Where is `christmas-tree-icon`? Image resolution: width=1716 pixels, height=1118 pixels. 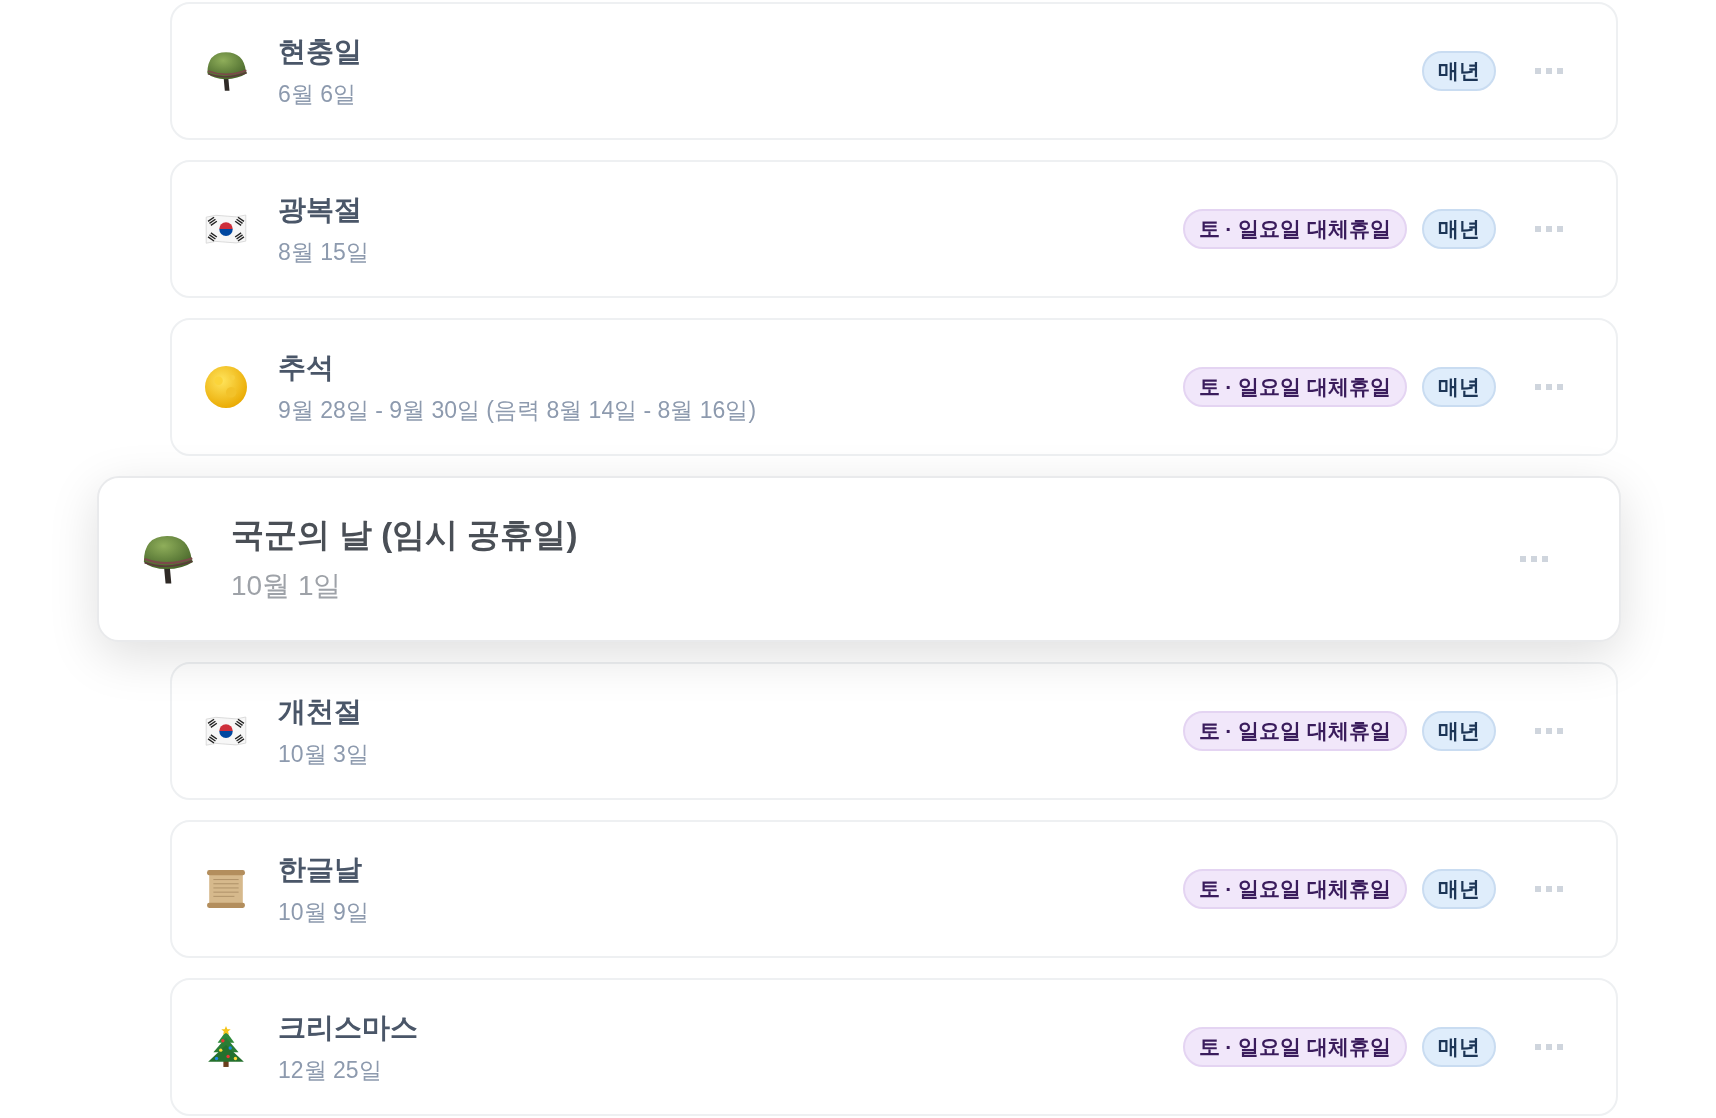 christmas-tree-icon is located at coordinates (226, 1047).